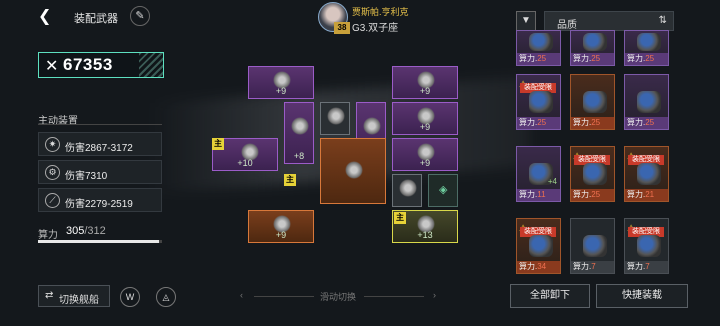 The height and width of the screenshot is (326, 720). Describe the element at coordinates (100, 200) in the screenshot. I see `skill-row: ⟋ 伤害2279-2519` at that location.